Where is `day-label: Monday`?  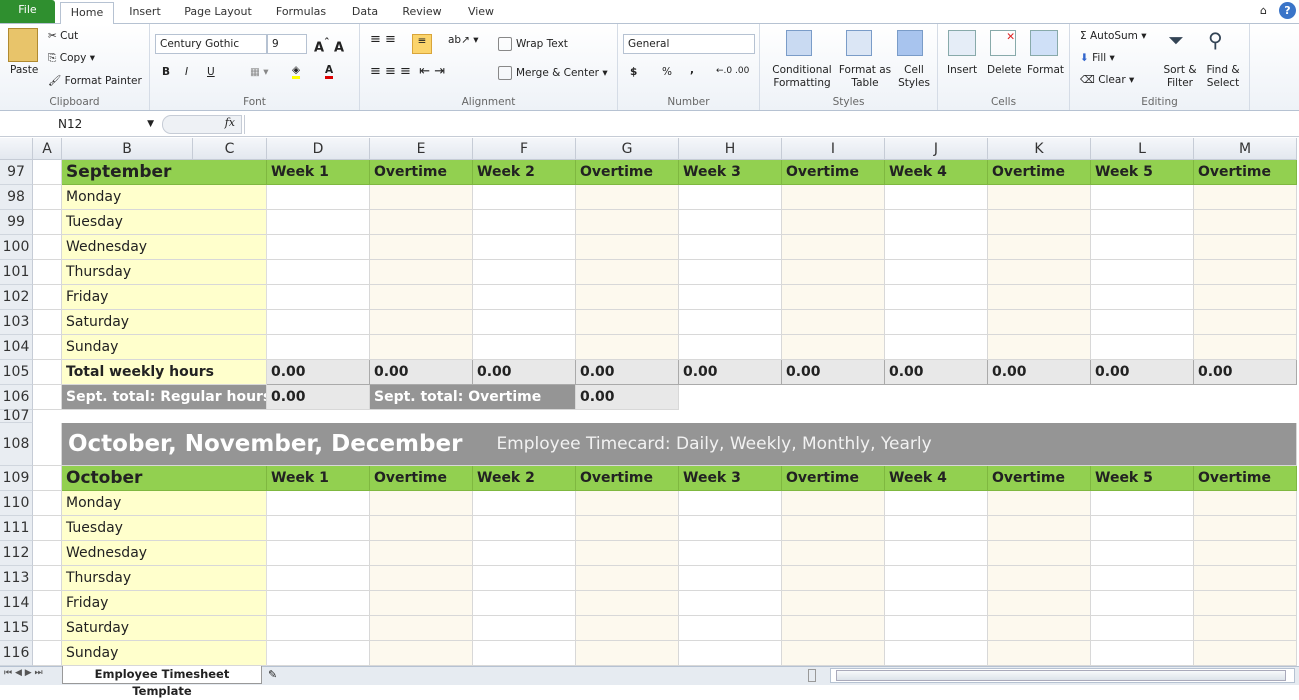
day-label: Monday is located at coordinates (164, 197).